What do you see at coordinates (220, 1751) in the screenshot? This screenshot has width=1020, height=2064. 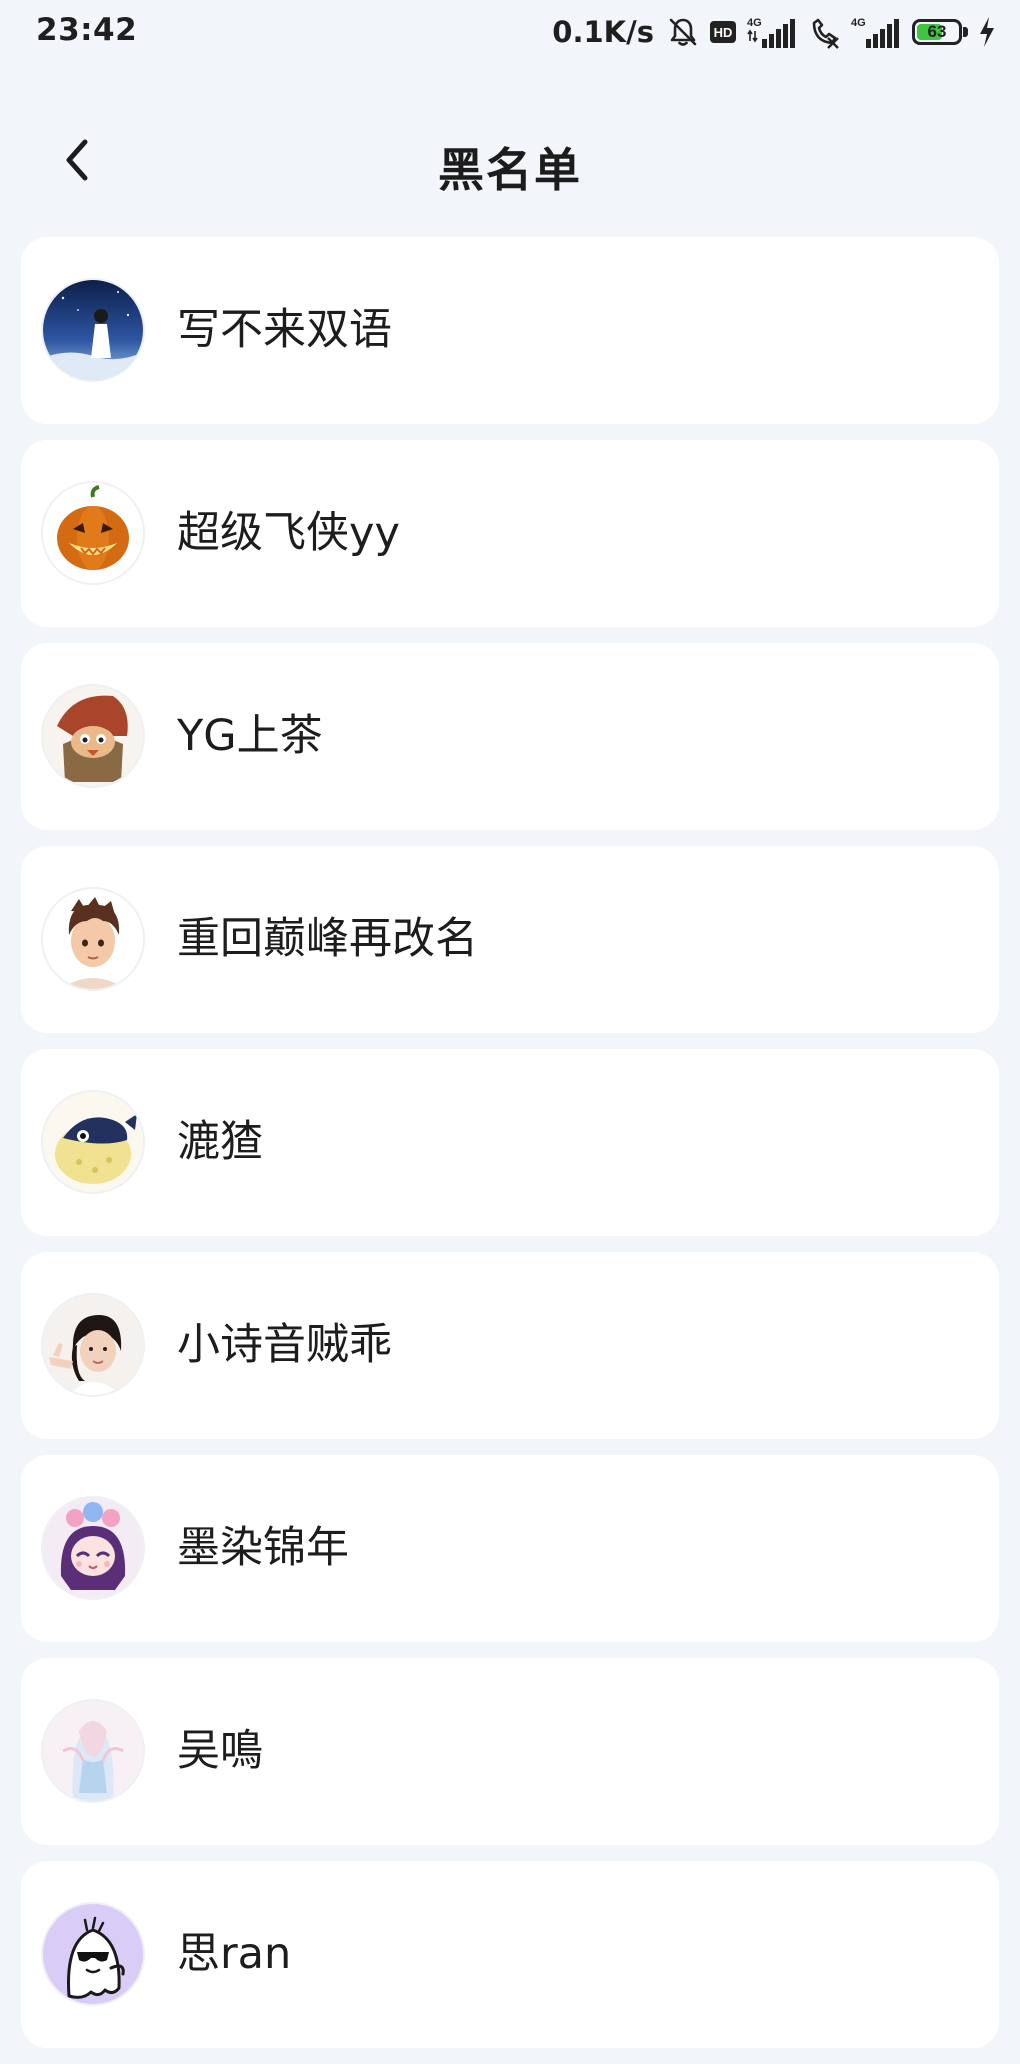 I see `user-name: 吴鳴` at bounding box center [220, 1751].